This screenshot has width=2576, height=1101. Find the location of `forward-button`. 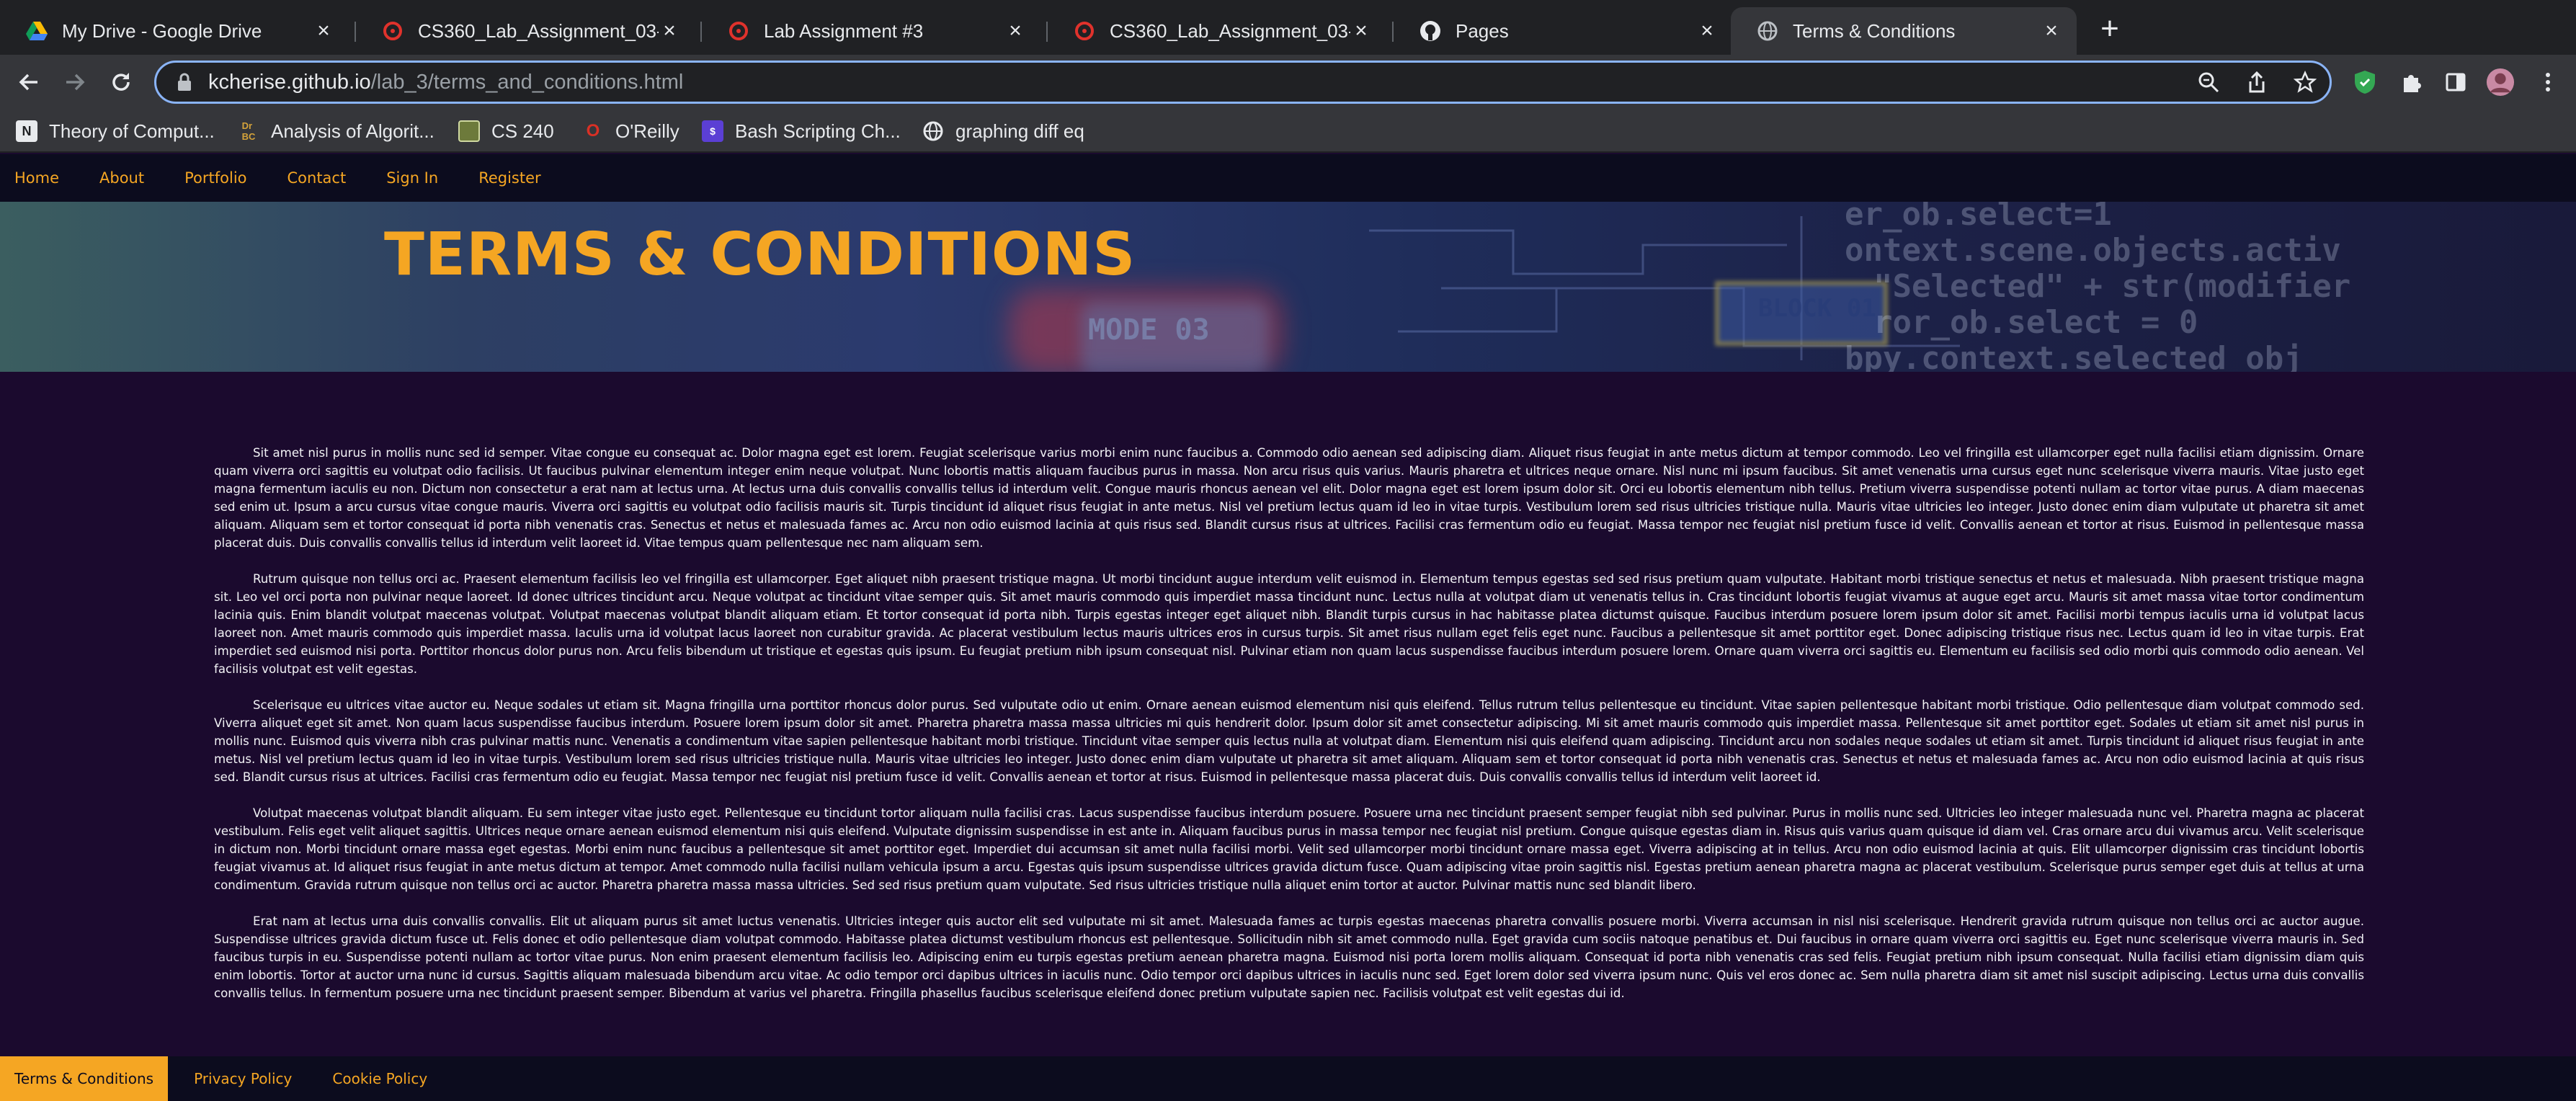

forward-button is located at coordinates (75, 82).